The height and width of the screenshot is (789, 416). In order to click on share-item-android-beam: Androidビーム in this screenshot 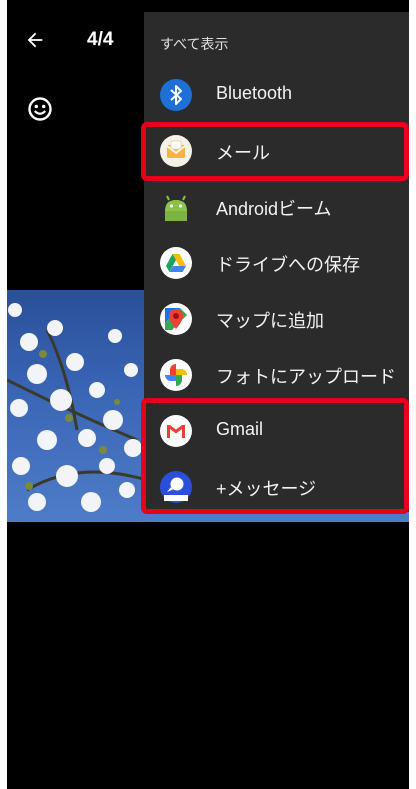, I will do `click(276, 207)`.